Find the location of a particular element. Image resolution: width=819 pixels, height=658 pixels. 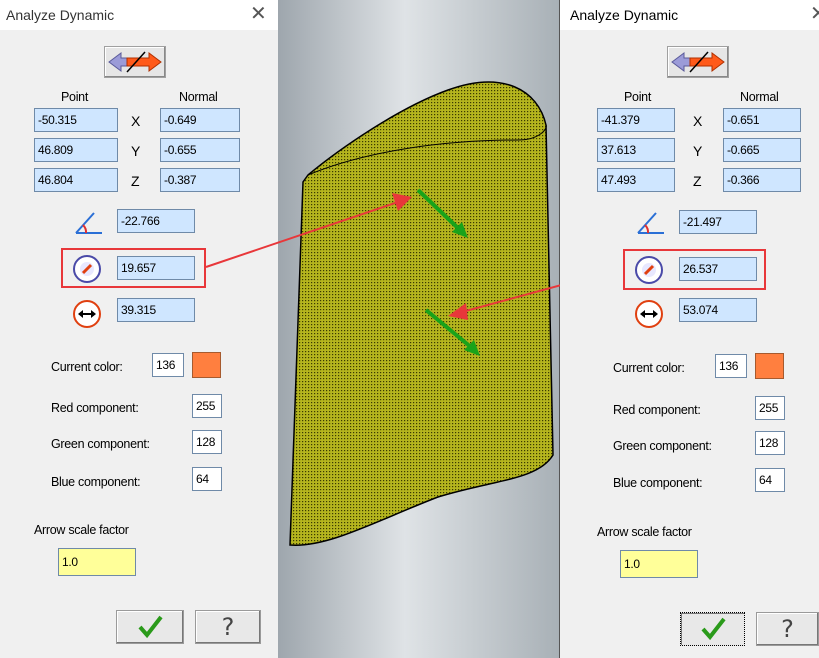

point-y-field: 37.613 is located at coordinates (636, 150).